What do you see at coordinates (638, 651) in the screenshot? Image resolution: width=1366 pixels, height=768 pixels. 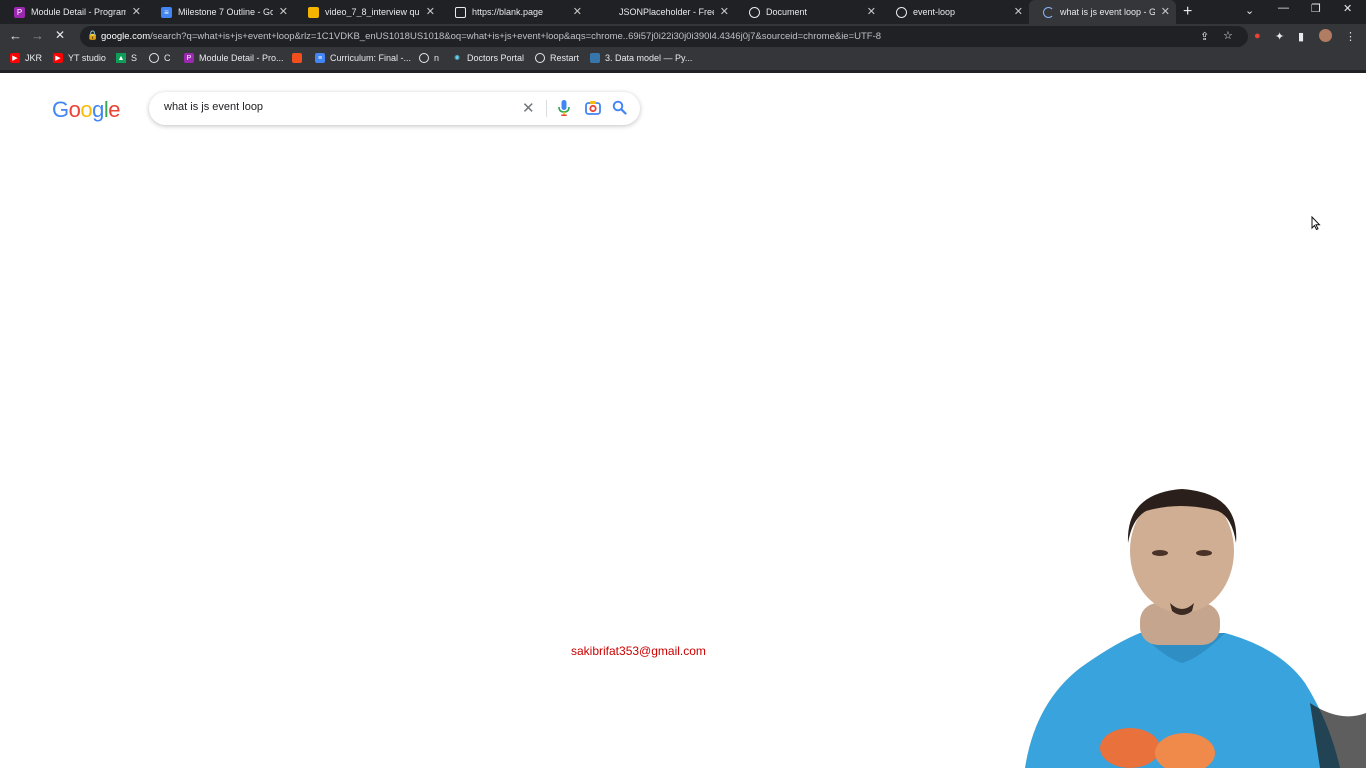 I see `email-watermark: sakibrifat353@gmail.com` at bounding box center [638, 651].